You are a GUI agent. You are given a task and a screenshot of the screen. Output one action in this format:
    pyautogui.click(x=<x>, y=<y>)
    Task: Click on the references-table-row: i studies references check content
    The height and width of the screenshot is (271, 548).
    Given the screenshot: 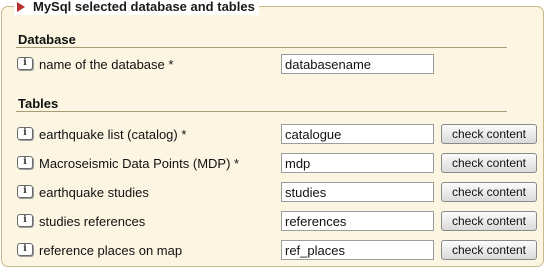 What is the action you would take?
    pyautogui.click(x=273, y=222)
    